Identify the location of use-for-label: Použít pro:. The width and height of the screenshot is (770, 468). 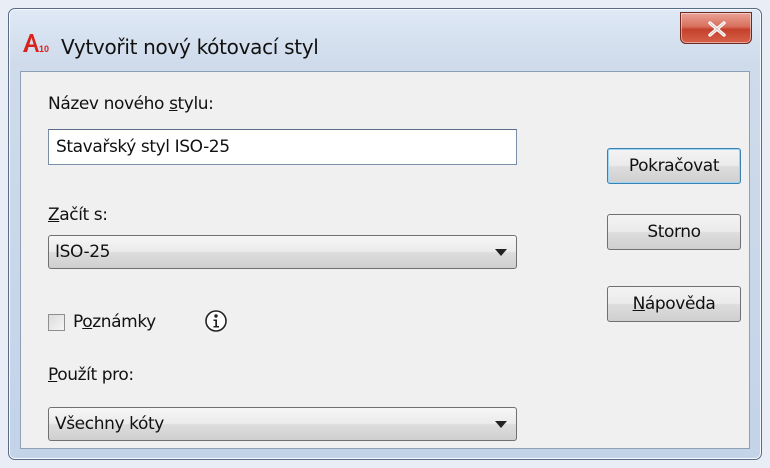
(91, 375).